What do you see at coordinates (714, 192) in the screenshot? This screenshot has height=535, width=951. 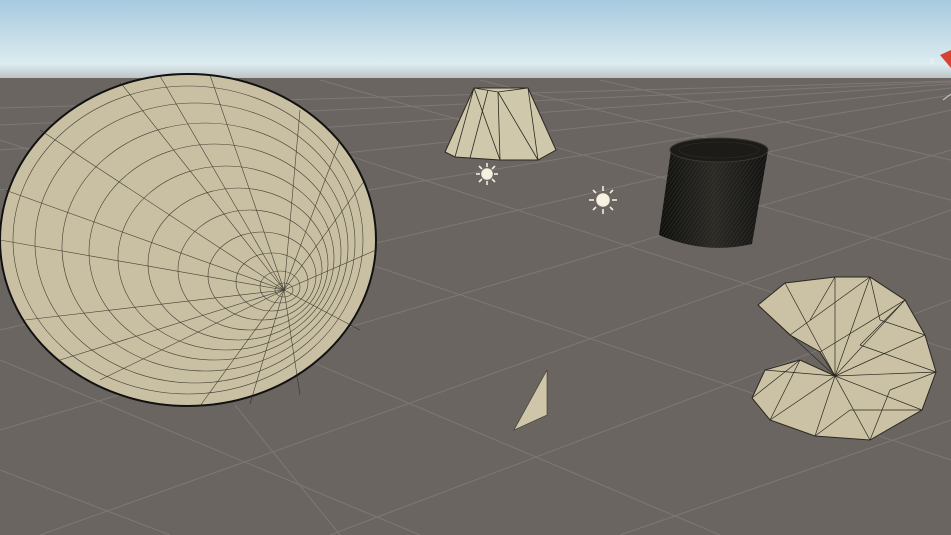 I see `cylinder-mesh` at bounding box center [714, 192].